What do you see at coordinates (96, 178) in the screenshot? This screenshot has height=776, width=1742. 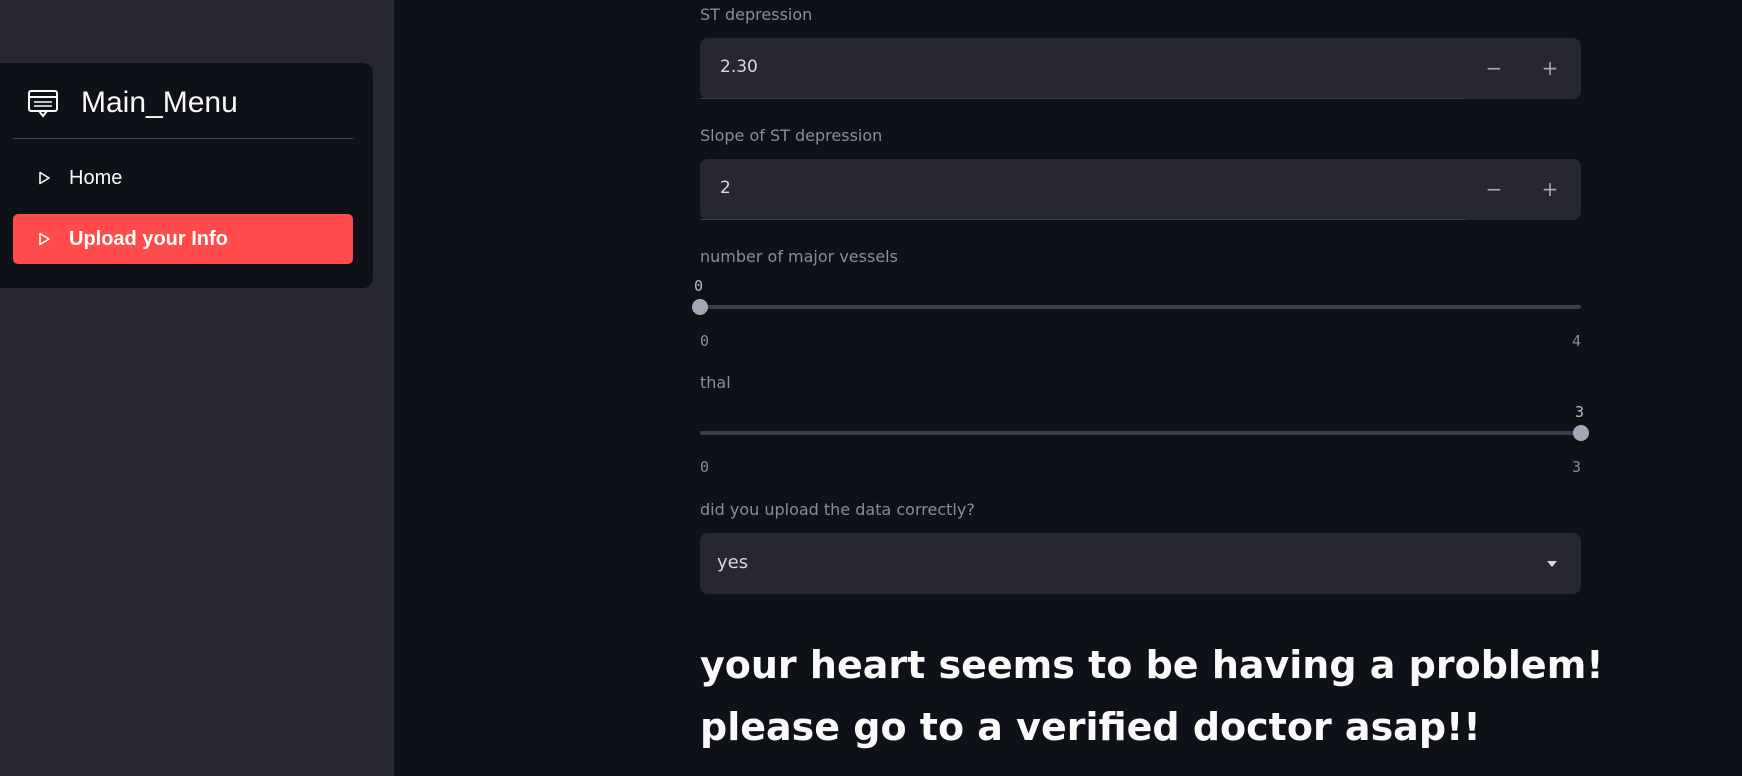 I see `sidebar-item-label: Home` at bounding box center [96, 178].